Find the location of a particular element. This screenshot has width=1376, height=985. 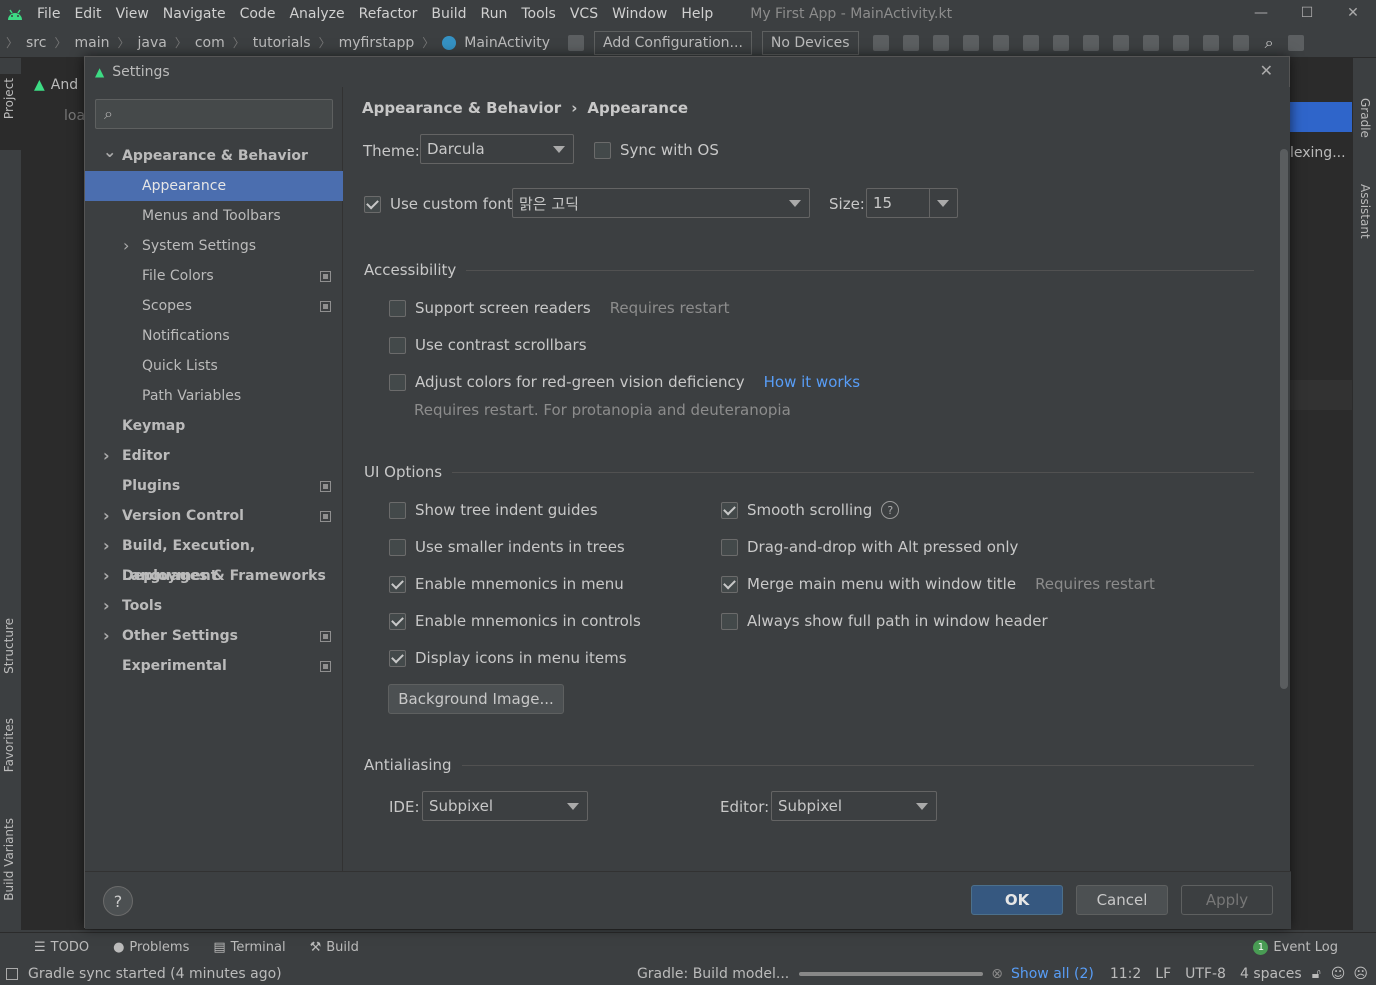

run-icon is located at coordinates (880, 42).